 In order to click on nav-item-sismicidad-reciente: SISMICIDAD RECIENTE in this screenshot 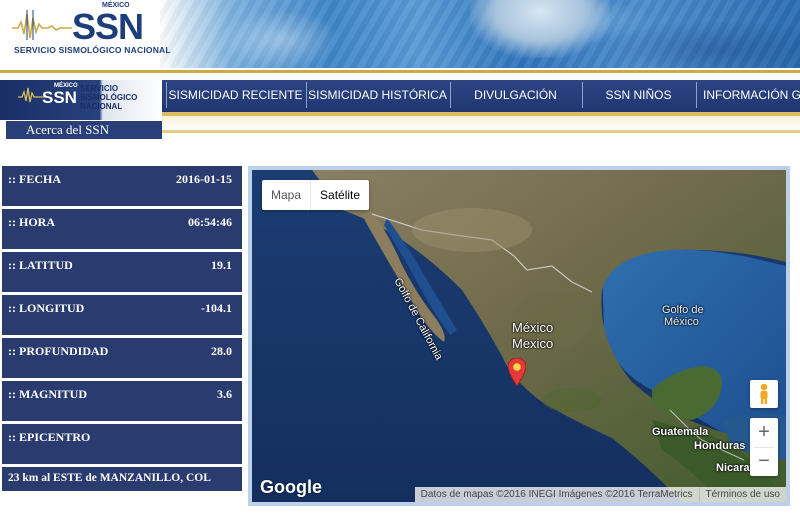, I will do `click(235, 95)`.